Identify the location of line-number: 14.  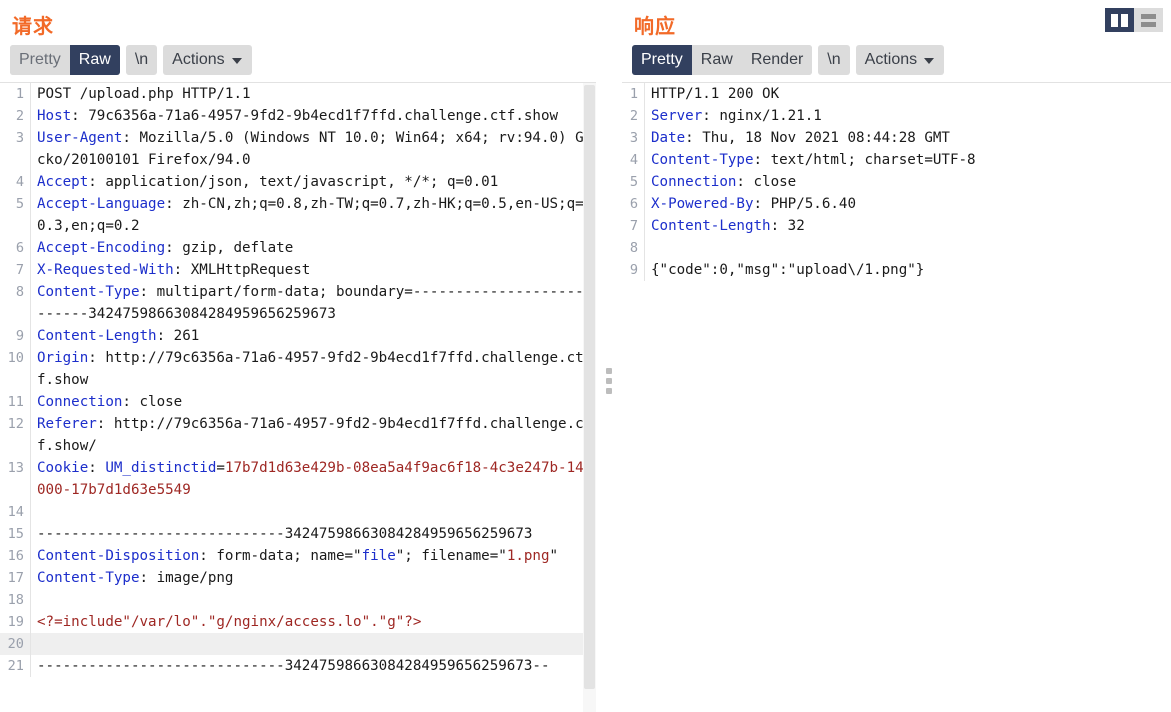
(15, 512).